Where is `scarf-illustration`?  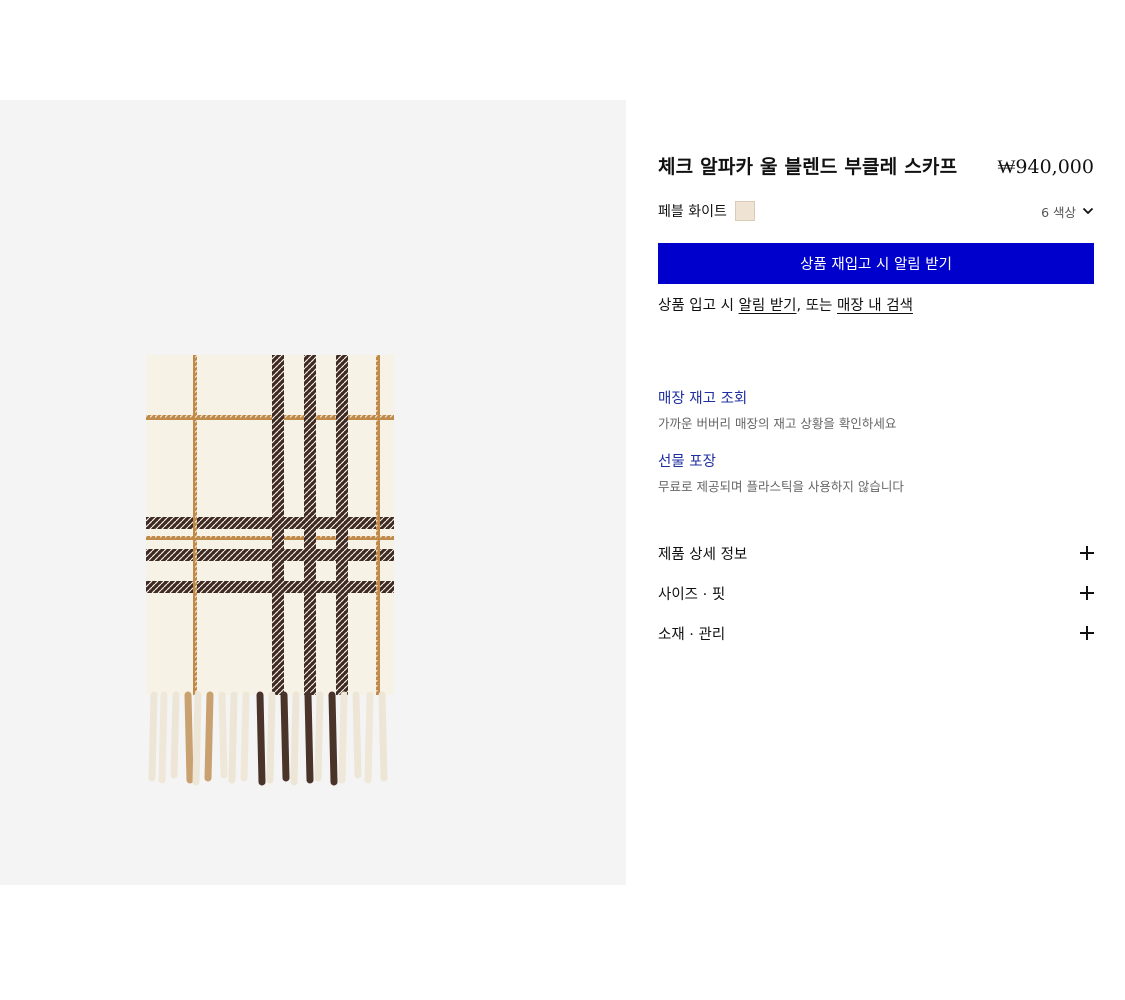
scarf-illustration is located at coordinates (270, 570).